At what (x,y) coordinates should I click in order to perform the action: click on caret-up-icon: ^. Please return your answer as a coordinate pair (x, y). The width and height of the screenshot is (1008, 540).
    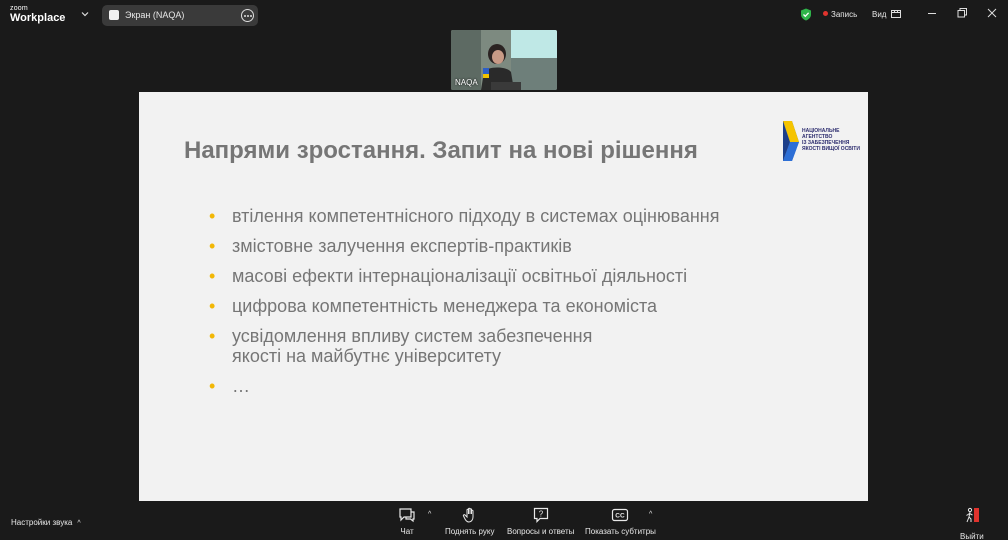
    Looking at the image, I should click on (79, 523).